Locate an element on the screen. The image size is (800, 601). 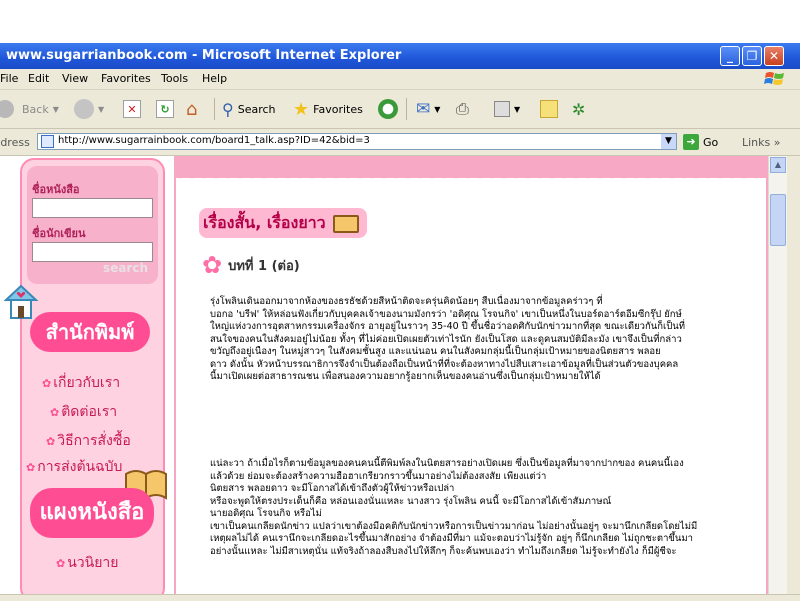
edit-button: ▼ is located at coordinates (507, 109).